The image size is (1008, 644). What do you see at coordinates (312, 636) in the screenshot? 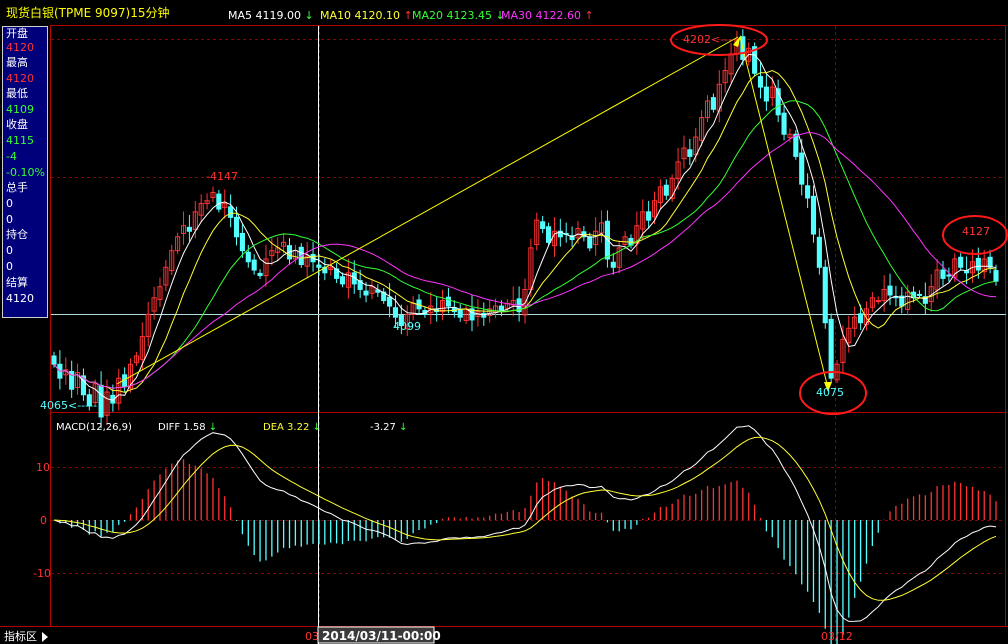
I see `date-fragment-left: 03` at bounding box center [312, 636].